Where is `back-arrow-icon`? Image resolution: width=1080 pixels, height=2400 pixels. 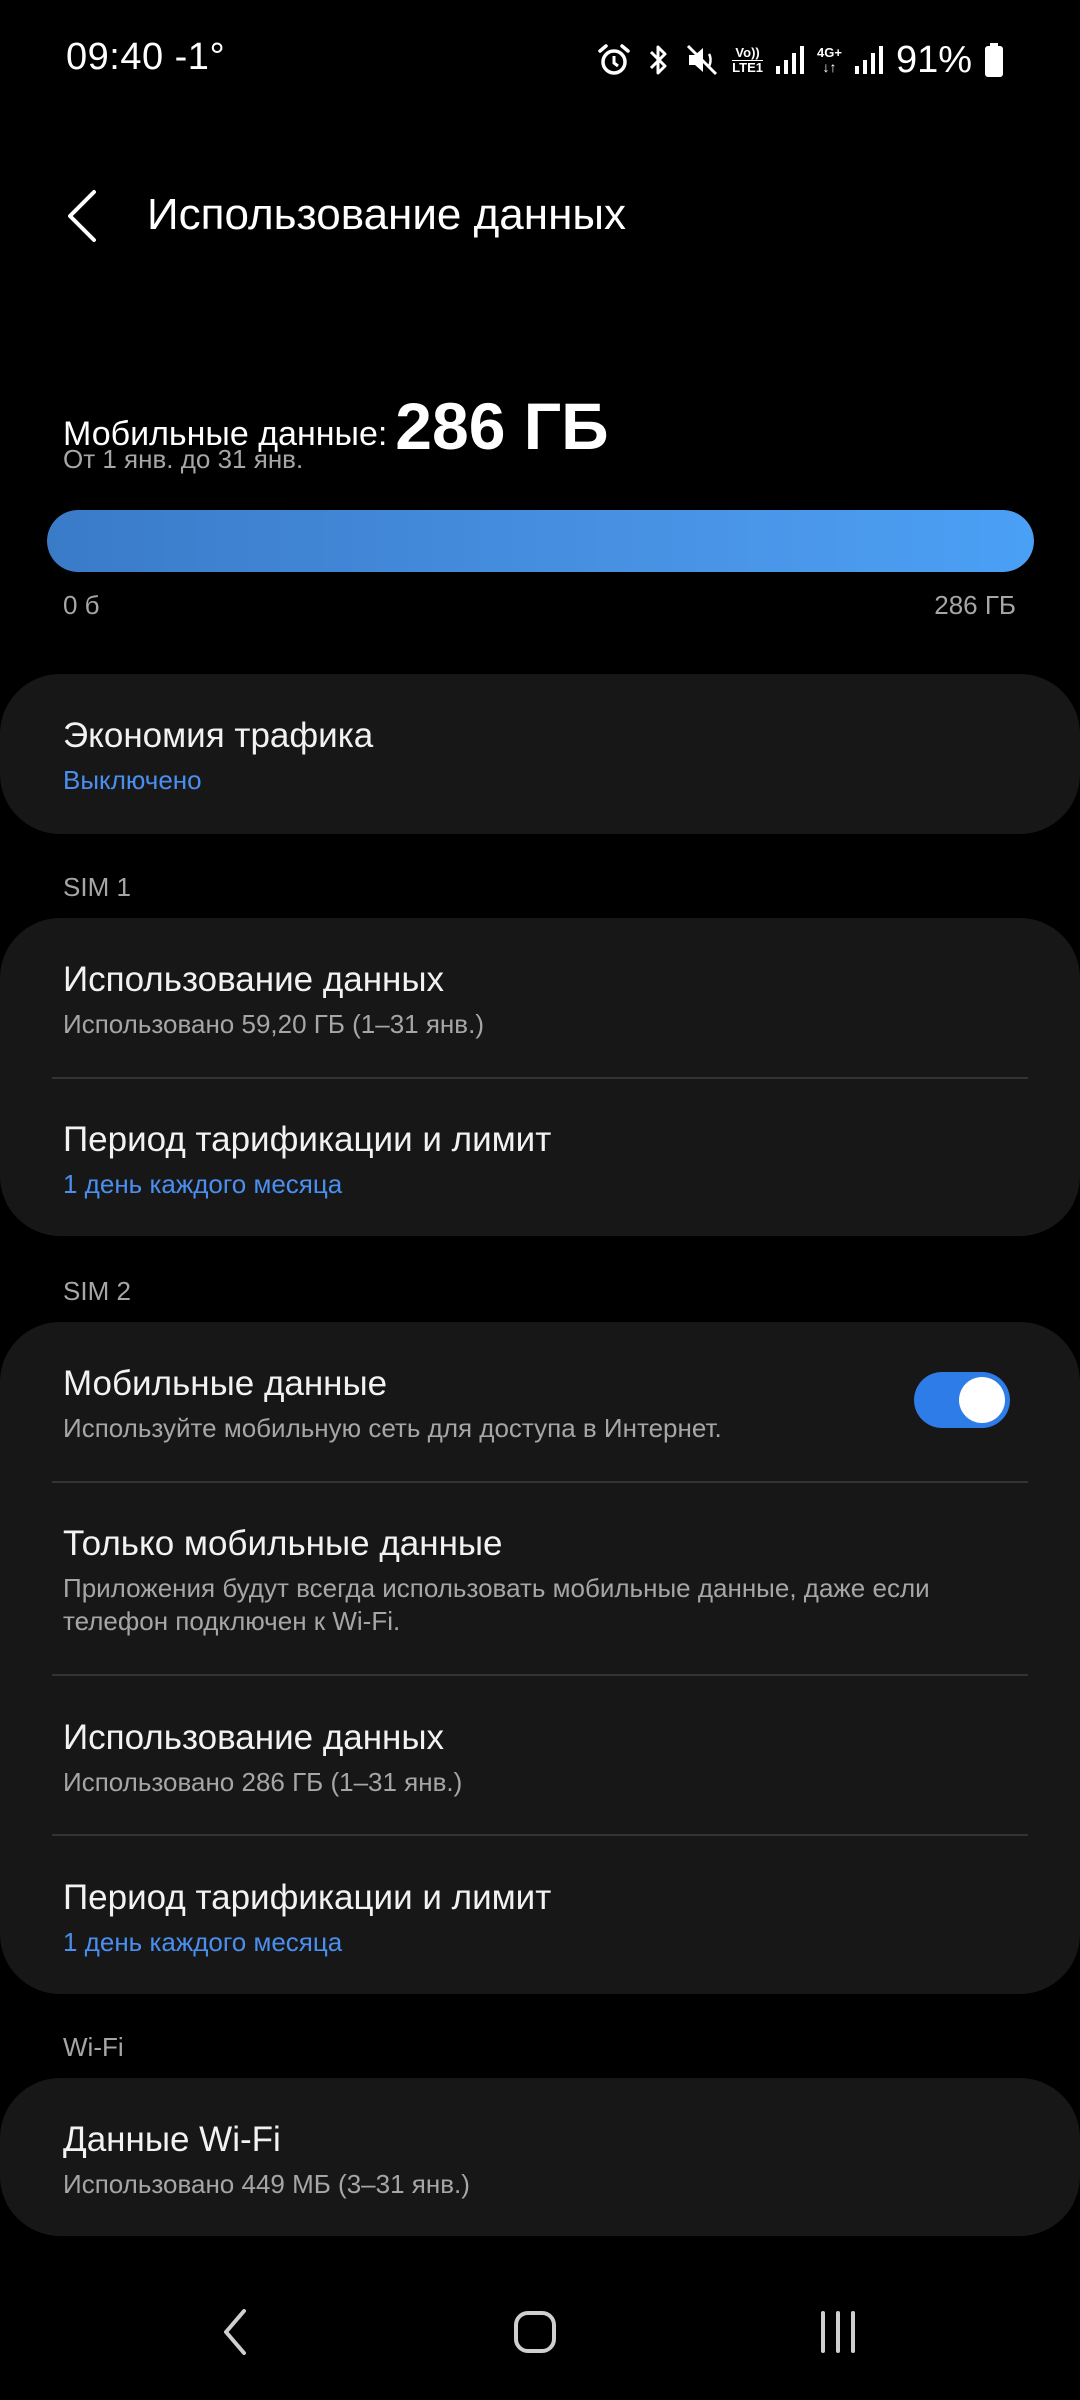
back-arrow-icon is located at coordinates (82, 216).